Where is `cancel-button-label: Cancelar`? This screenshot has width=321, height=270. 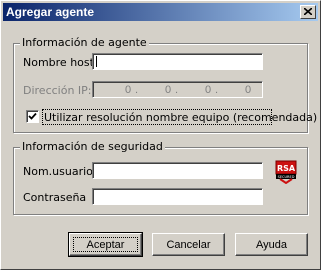 cancel-button-label: Cancelar is located at coordinates (188, 244).